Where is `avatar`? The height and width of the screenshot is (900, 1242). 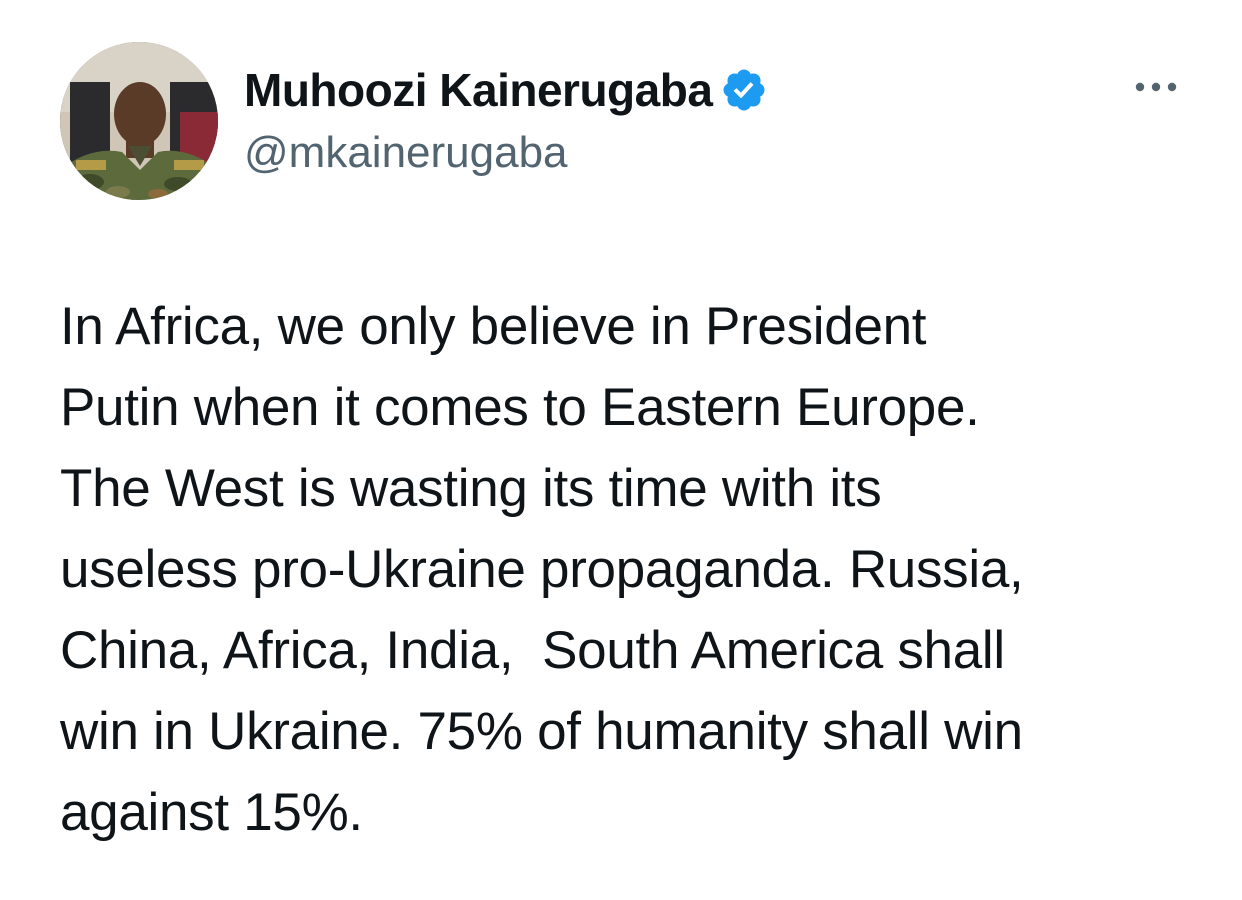
avatar is located at coordinates (139, 121).